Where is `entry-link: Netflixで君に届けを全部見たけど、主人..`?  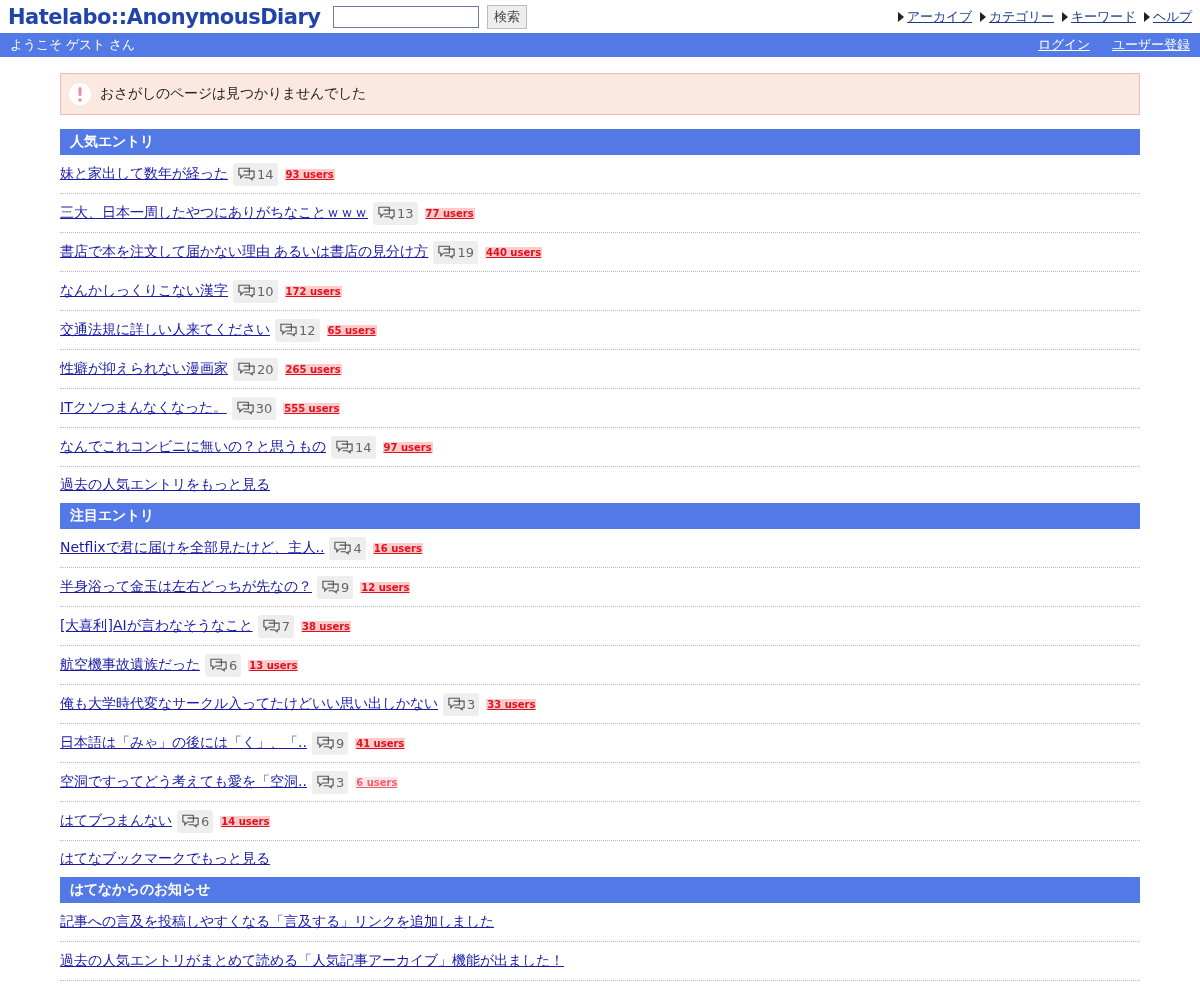
entry-link: Netflixで君に届けを全部見たけど、主人.. is located at coordinates (192, 548).